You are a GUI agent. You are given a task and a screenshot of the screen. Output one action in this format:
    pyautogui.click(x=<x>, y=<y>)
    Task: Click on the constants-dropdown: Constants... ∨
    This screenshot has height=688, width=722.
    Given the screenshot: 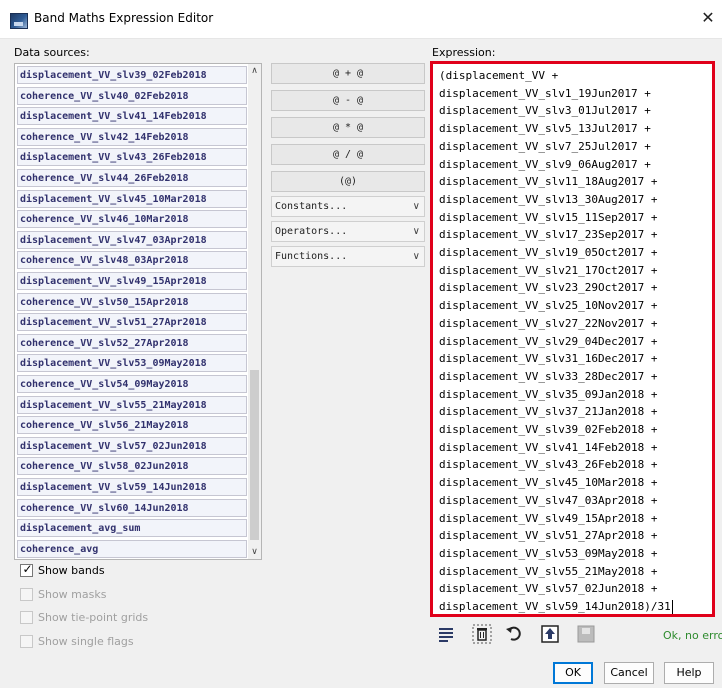 What is the action you would take?
    pyautogui.click(x=348, y=206)
    